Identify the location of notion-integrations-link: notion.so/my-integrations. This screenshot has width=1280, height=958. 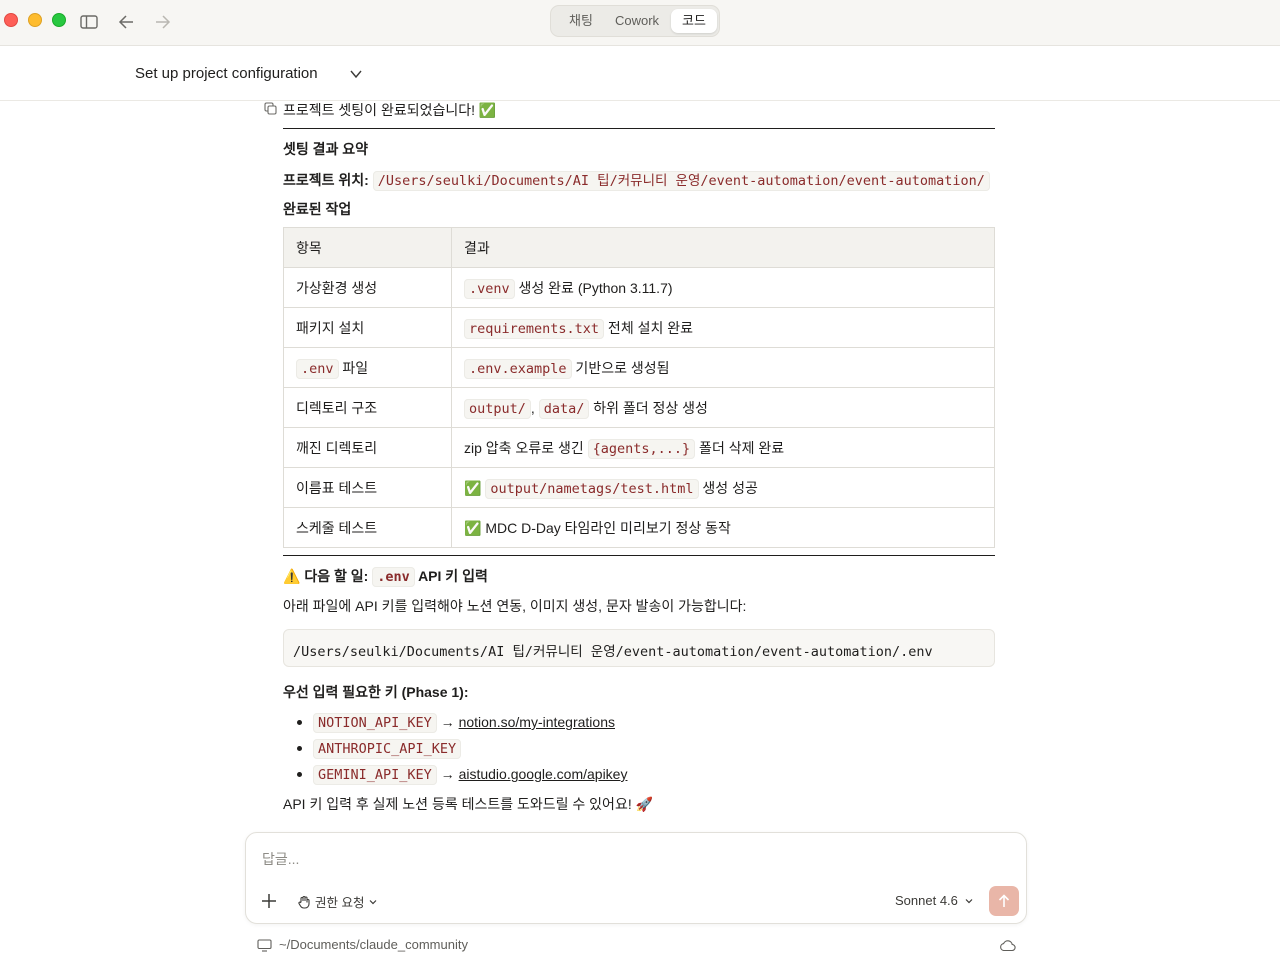
(537, 722).